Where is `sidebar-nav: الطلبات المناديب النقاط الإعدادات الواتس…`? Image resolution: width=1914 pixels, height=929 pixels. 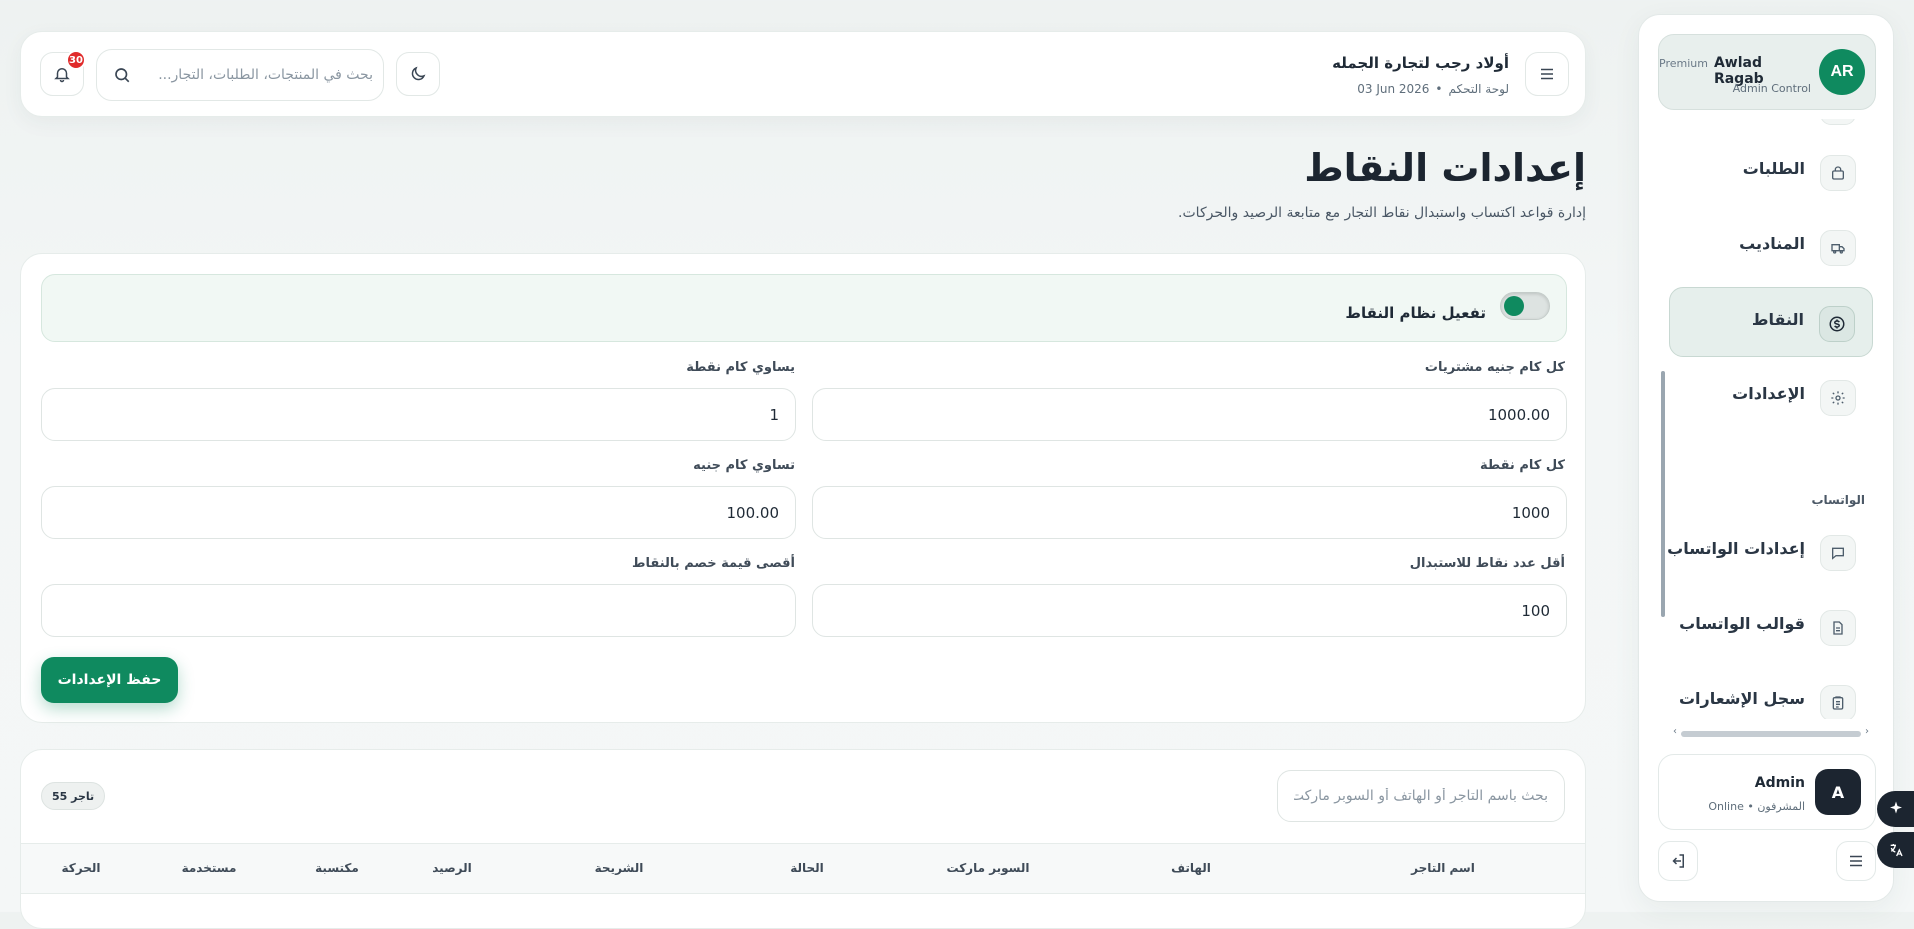
sidebar-nav: الطلبات المناديب النقاط الإعدادات الواتس… is located at coordinates (1767, 419).